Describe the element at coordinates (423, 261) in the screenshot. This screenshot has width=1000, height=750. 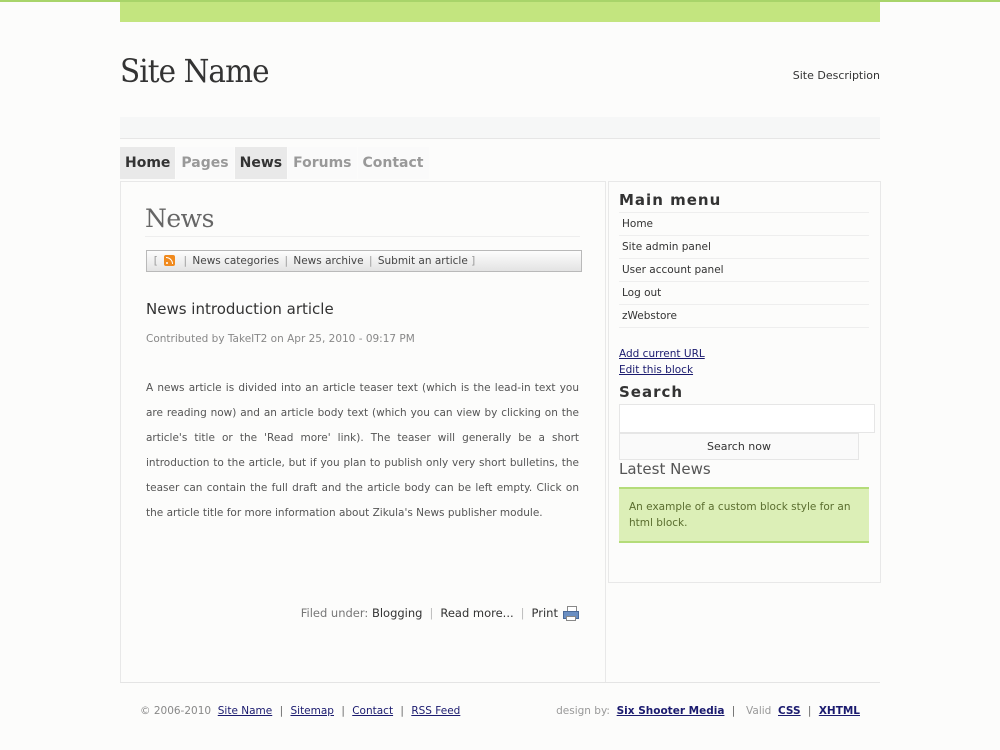
I see `submit-article-link: Submit an article` at that location.